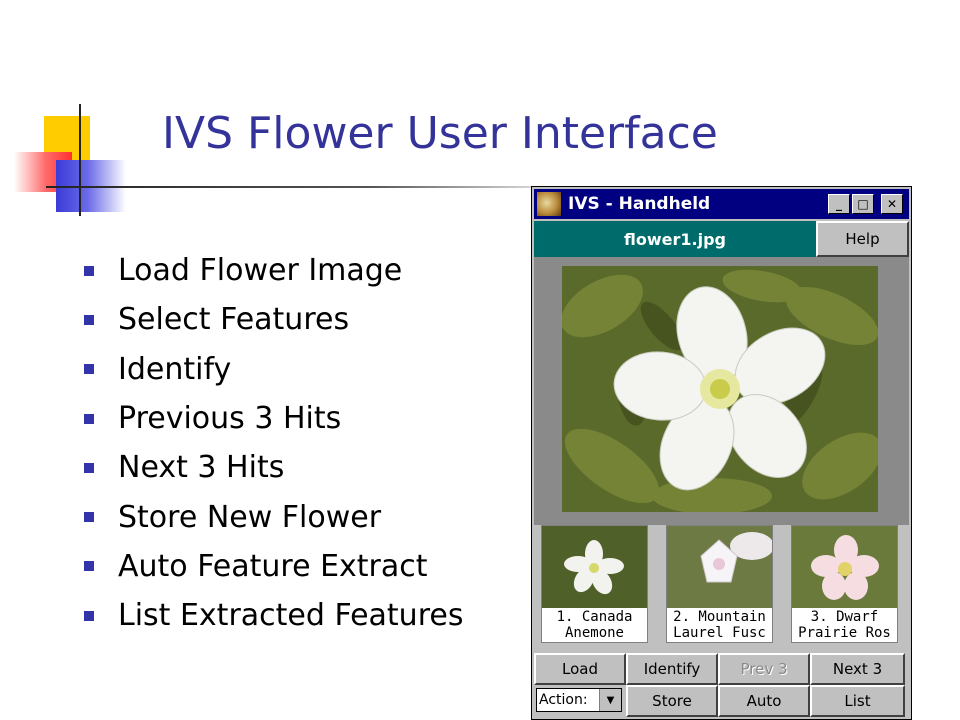 Image resolution: width=960 pixels, height=720 pixels. Describe the element at coordinates (563, 700) in the screenshot. I see `action-select-value: Action:` at that location.